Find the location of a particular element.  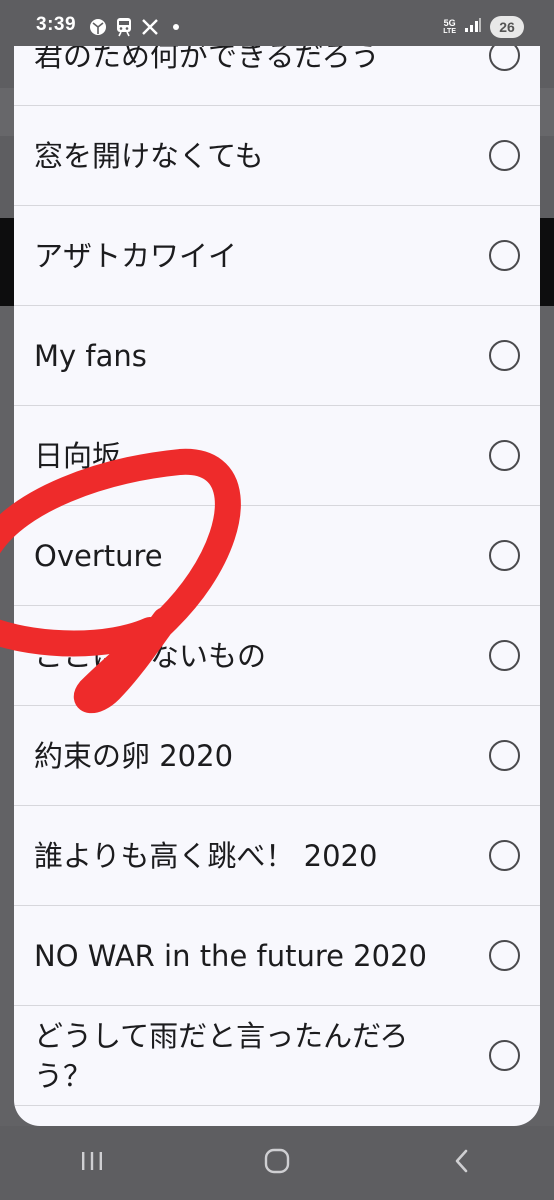

list-item: Overture is located at coordinates (277, 556).